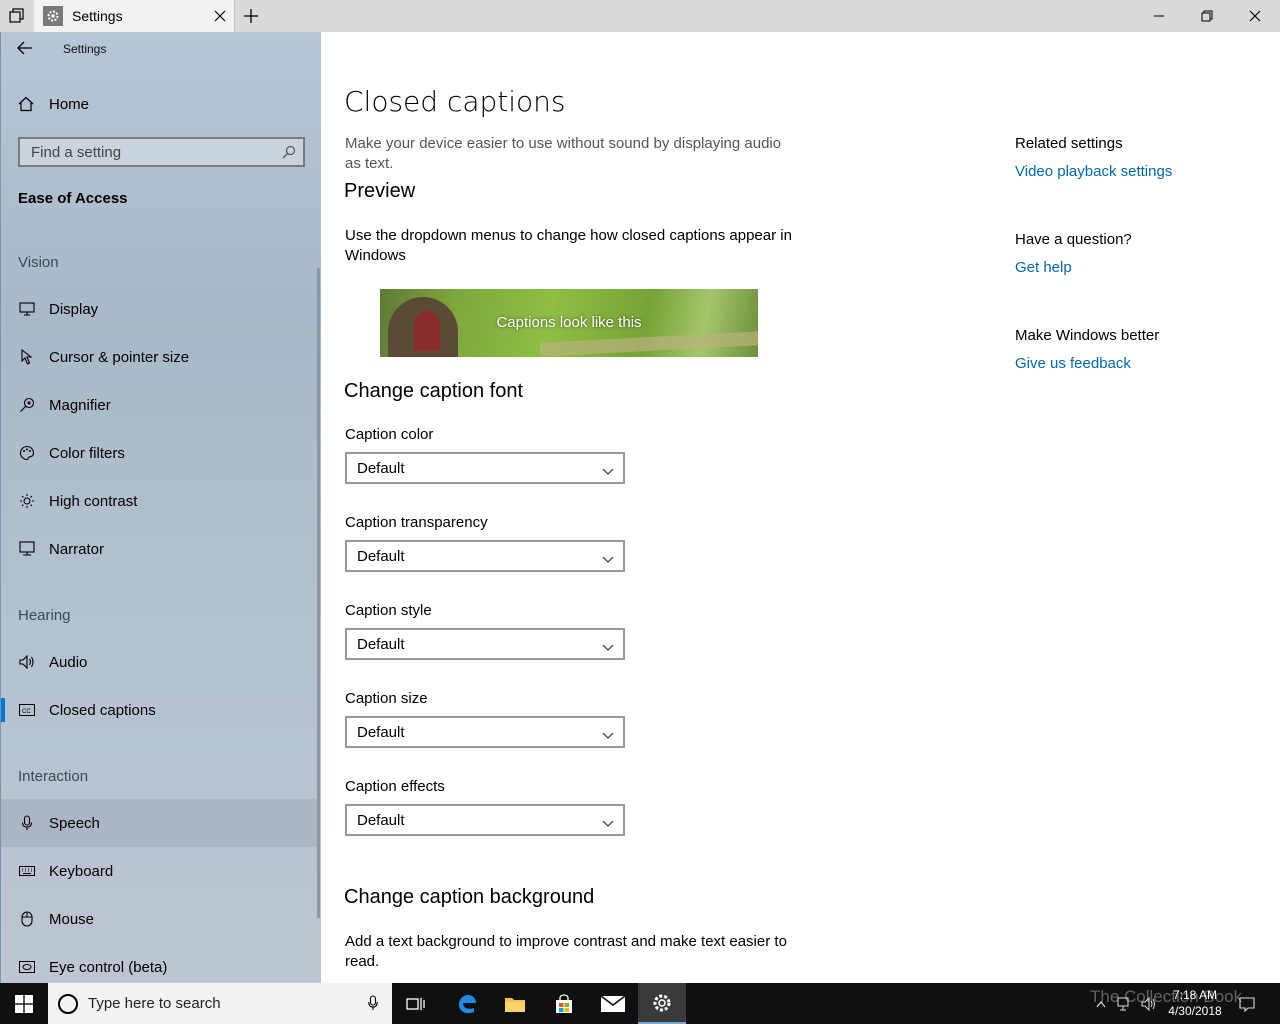 Image resolution: width=1280 pixels, height=1024 pixels. Describe the element at coordinates (53, 776) in the screenshot. I see `group-header-interaction: Interaction` at that location.